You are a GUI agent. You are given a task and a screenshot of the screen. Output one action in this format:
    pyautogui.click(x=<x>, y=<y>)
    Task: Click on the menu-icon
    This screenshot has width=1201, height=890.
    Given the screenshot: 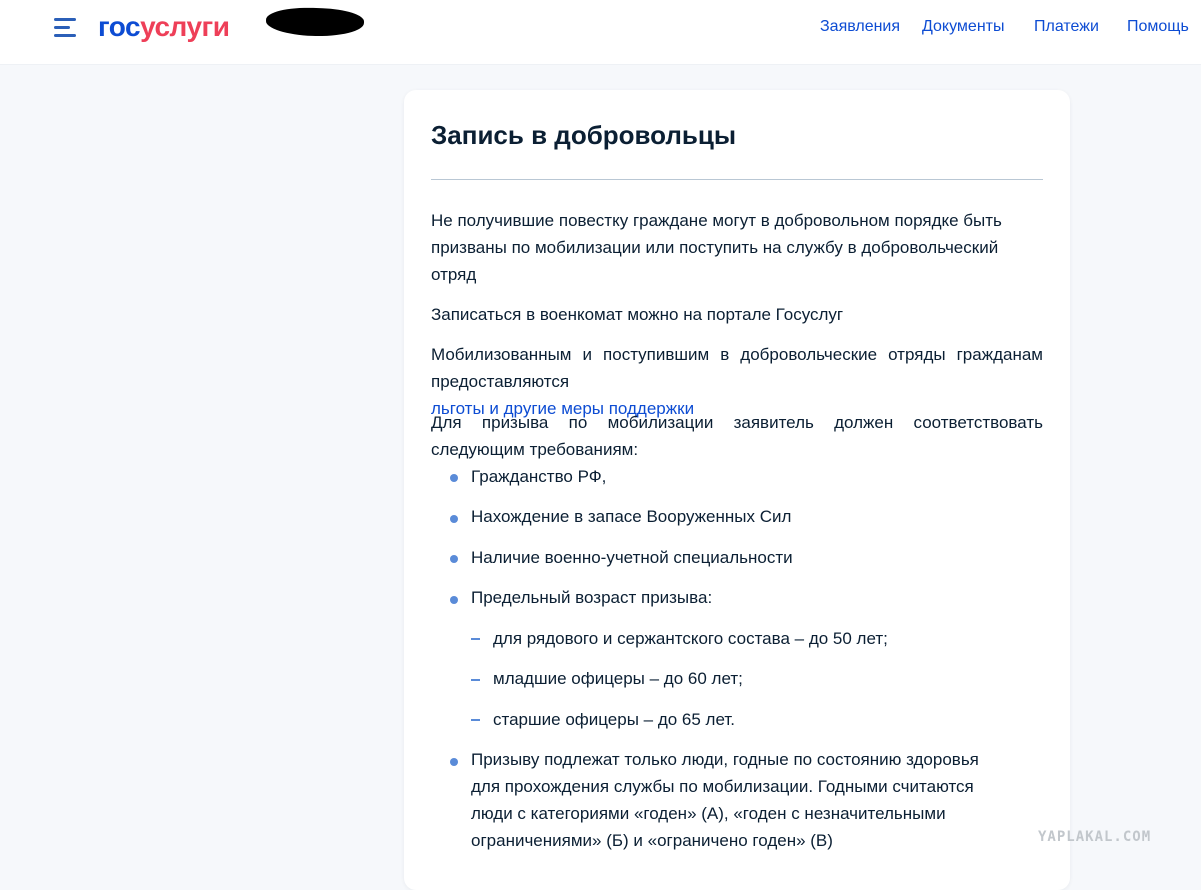 What is the action you would take?
    pyautogui.click(x=67, y=28)
    